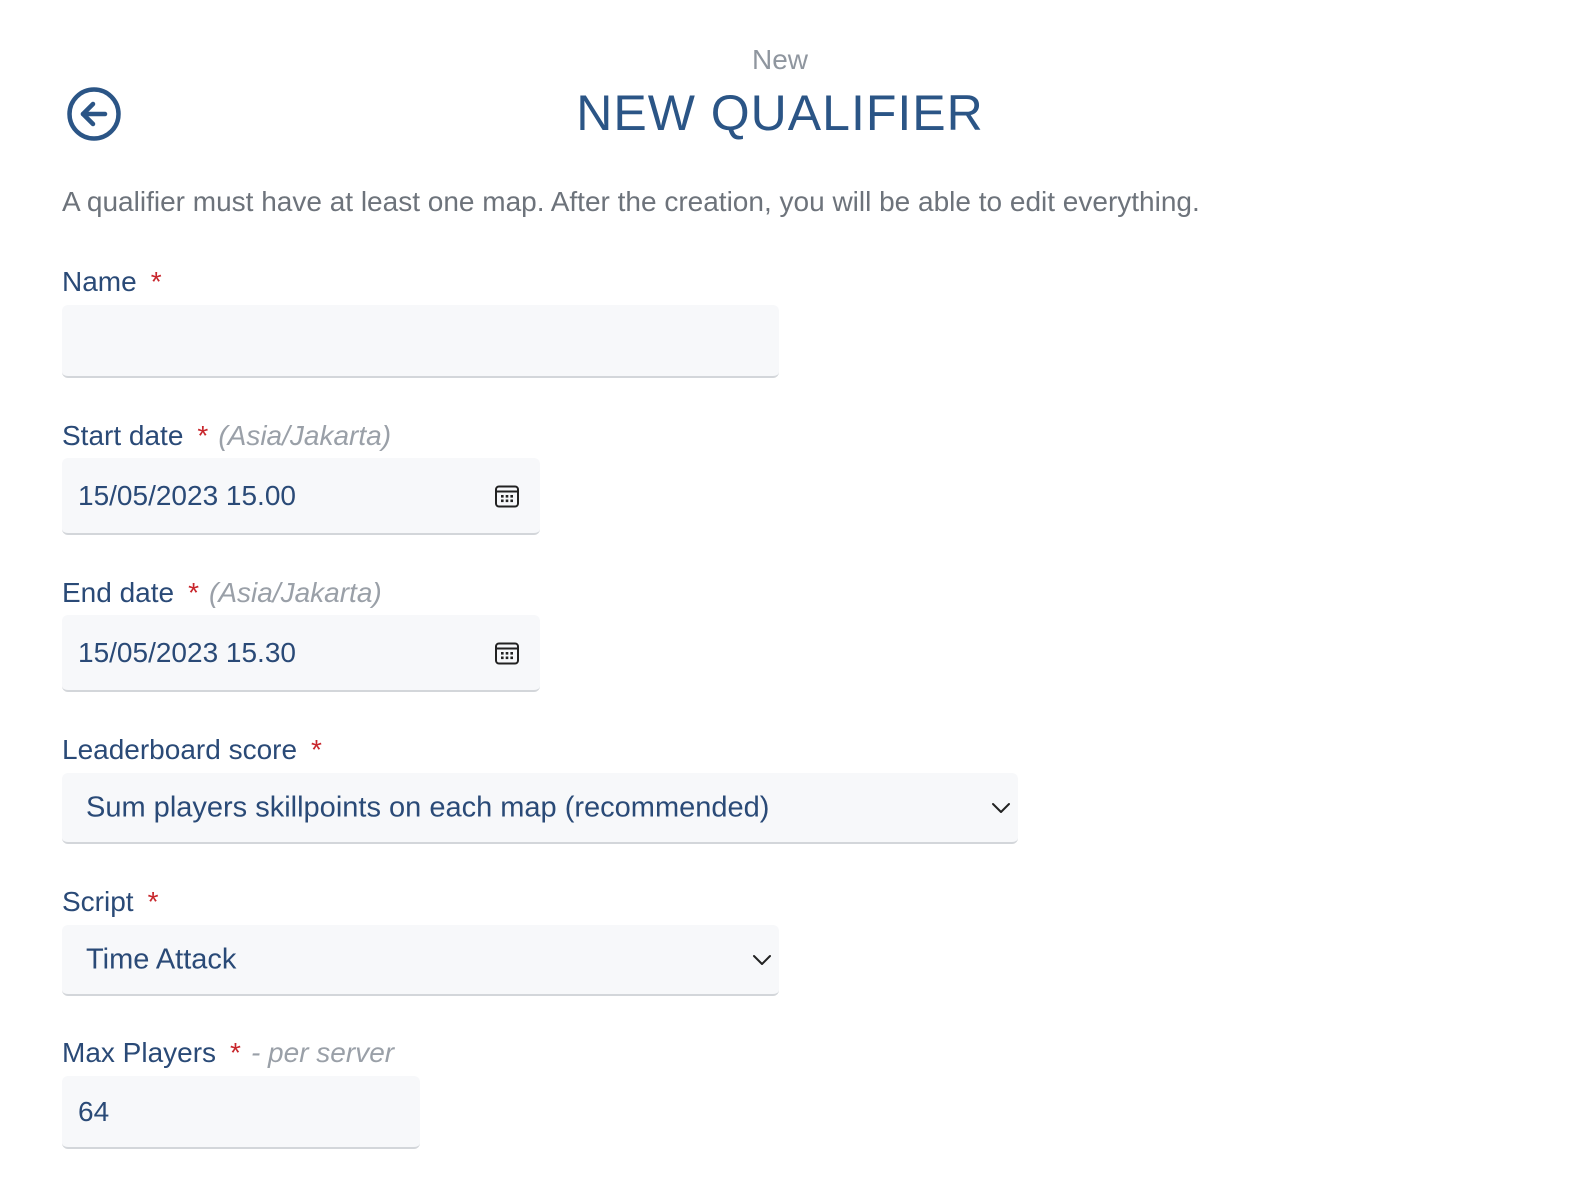 The width and height of the screenshot is (1574, 1188). Describe the element at coordinates (420, 960) in the screenshot. I see `script-select: Time Attack` at that location.